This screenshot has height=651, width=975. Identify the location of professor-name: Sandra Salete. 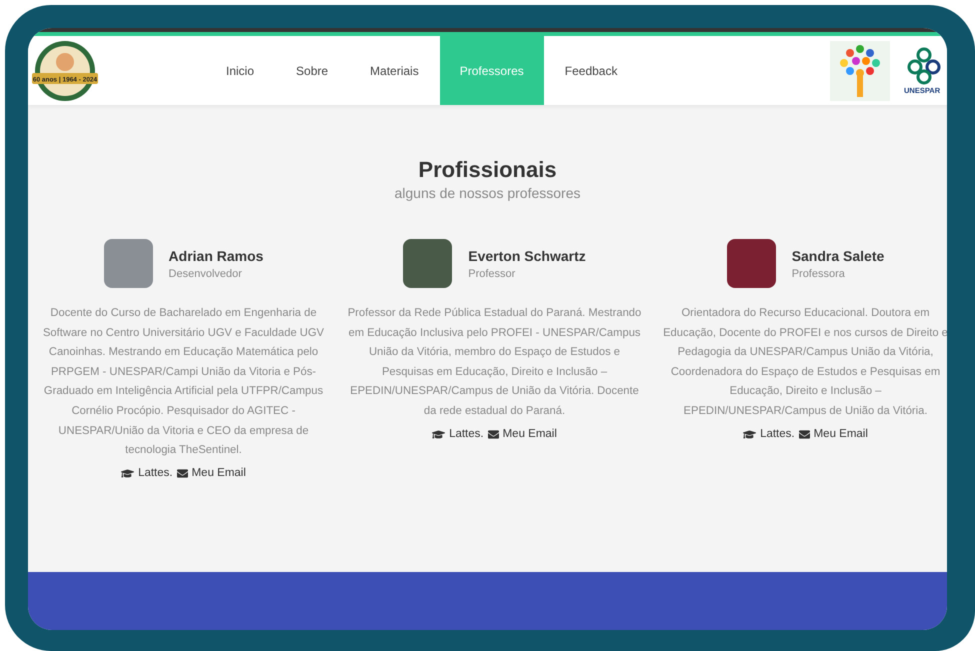
(838, 256).